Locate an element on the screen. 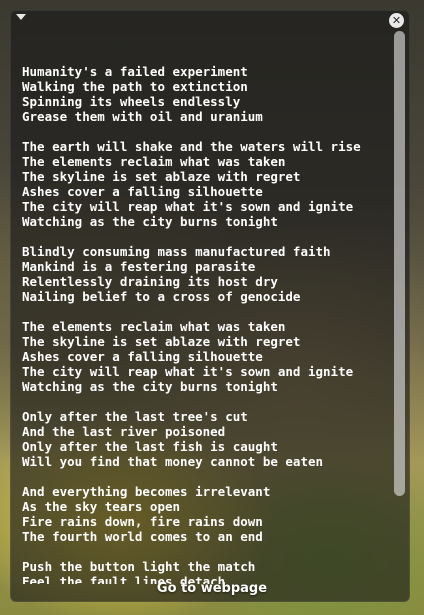 The width and height of the screenshot is (424, 615). scrollbar is located at coordinates (399, 263).